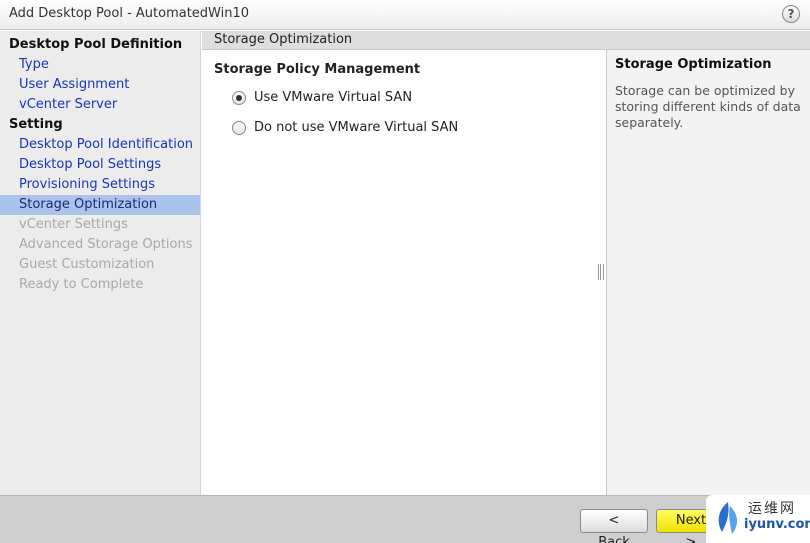 This screenshot has height=543, width=810. I want to click on nav-item-guest-customization: Guest Customization, so click(87, 264).